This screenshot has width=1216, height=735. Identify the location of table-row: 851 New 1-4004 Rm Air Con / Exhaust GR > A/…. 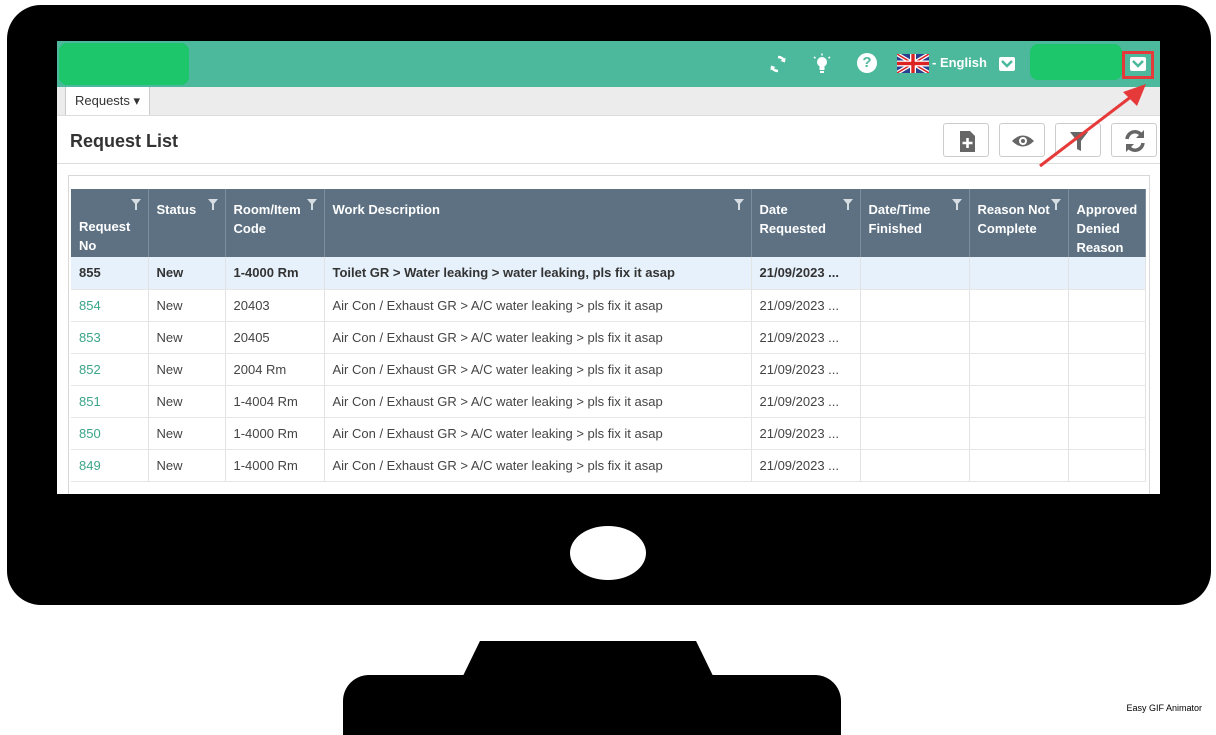
(609, 401).